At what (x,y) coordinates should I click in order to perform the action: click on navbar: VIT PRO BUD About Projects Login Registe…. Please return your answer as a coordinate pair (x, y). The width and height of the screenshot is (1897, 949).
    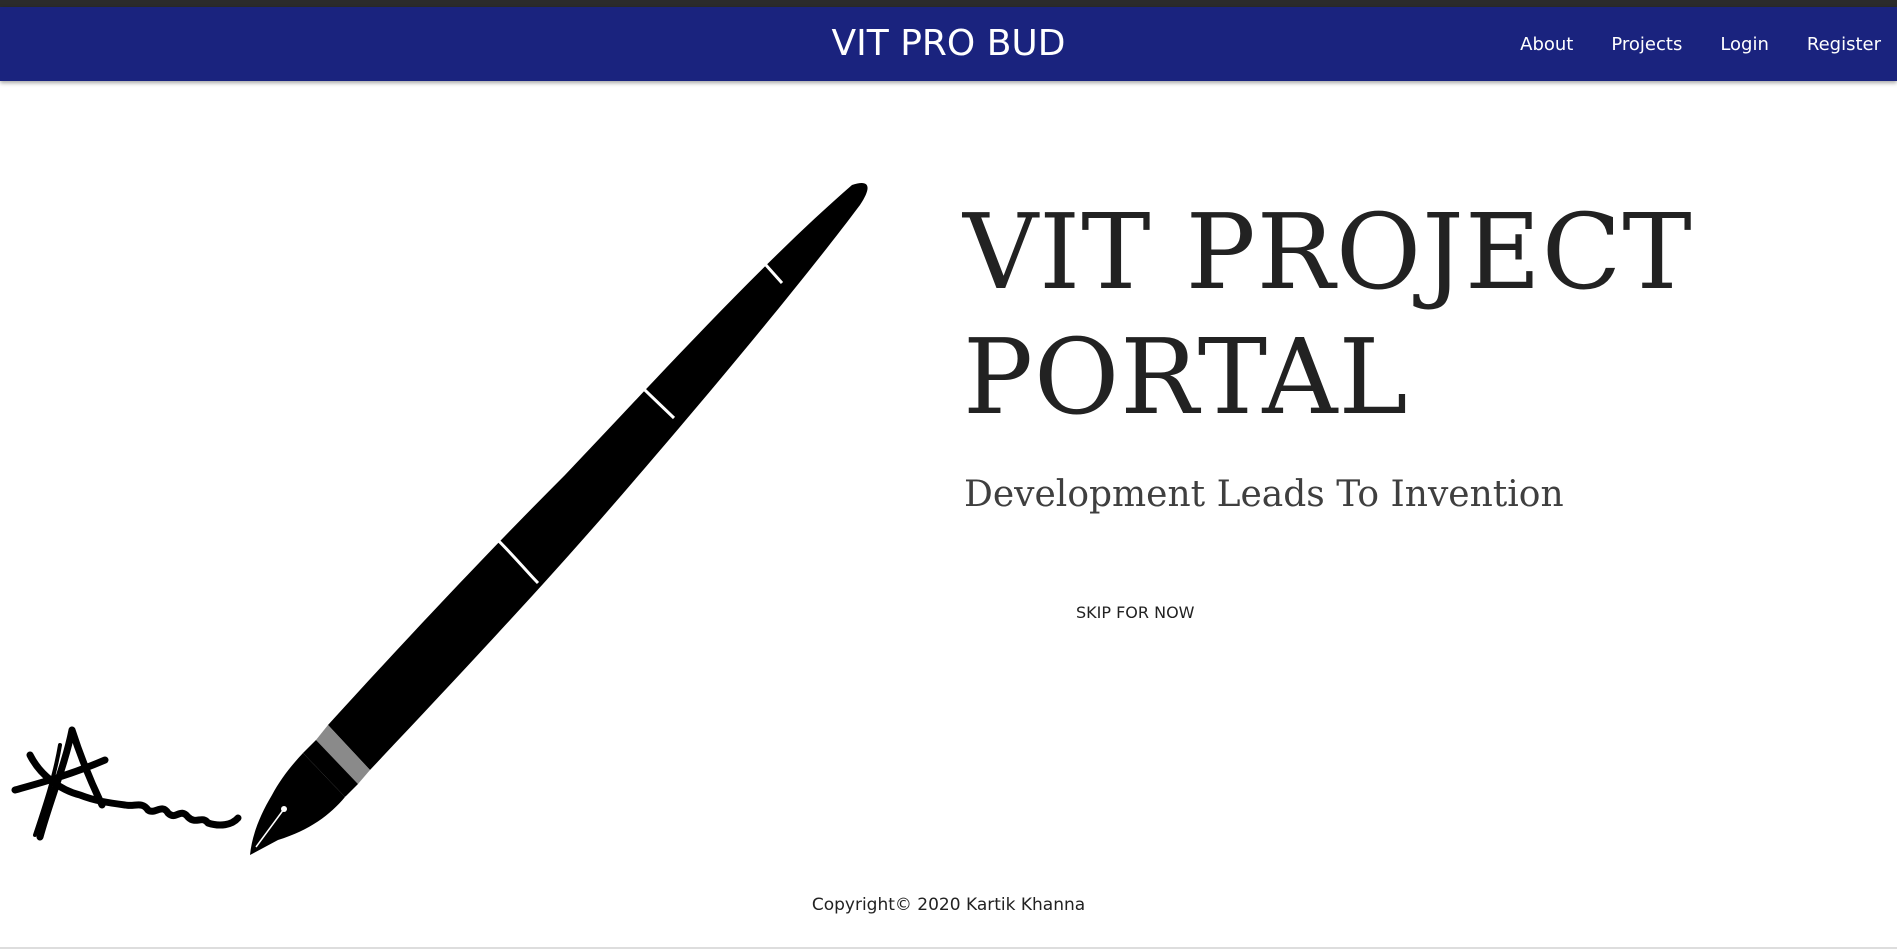
    Looking at the image, I should click on (948, 44).